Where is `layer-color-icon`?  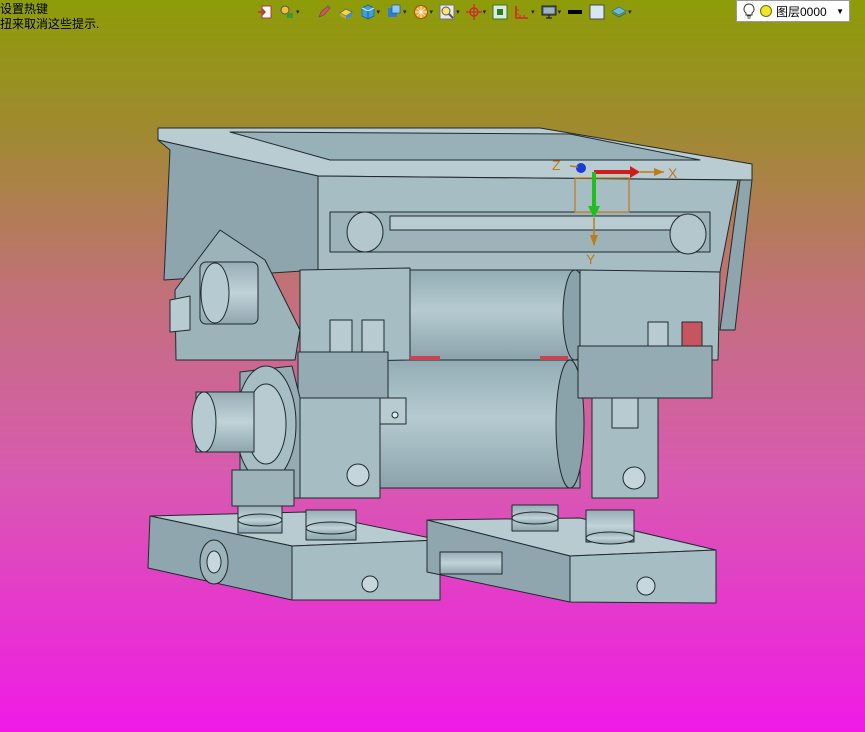
layer-color-icon is located at coordinates (766, 11).